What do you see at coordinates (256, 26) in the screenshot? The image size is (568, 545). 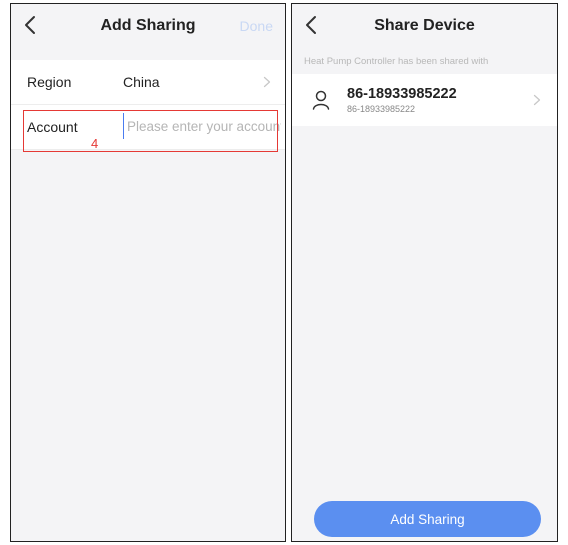 I see `done-button: Done` at bounding box center [256, 26].